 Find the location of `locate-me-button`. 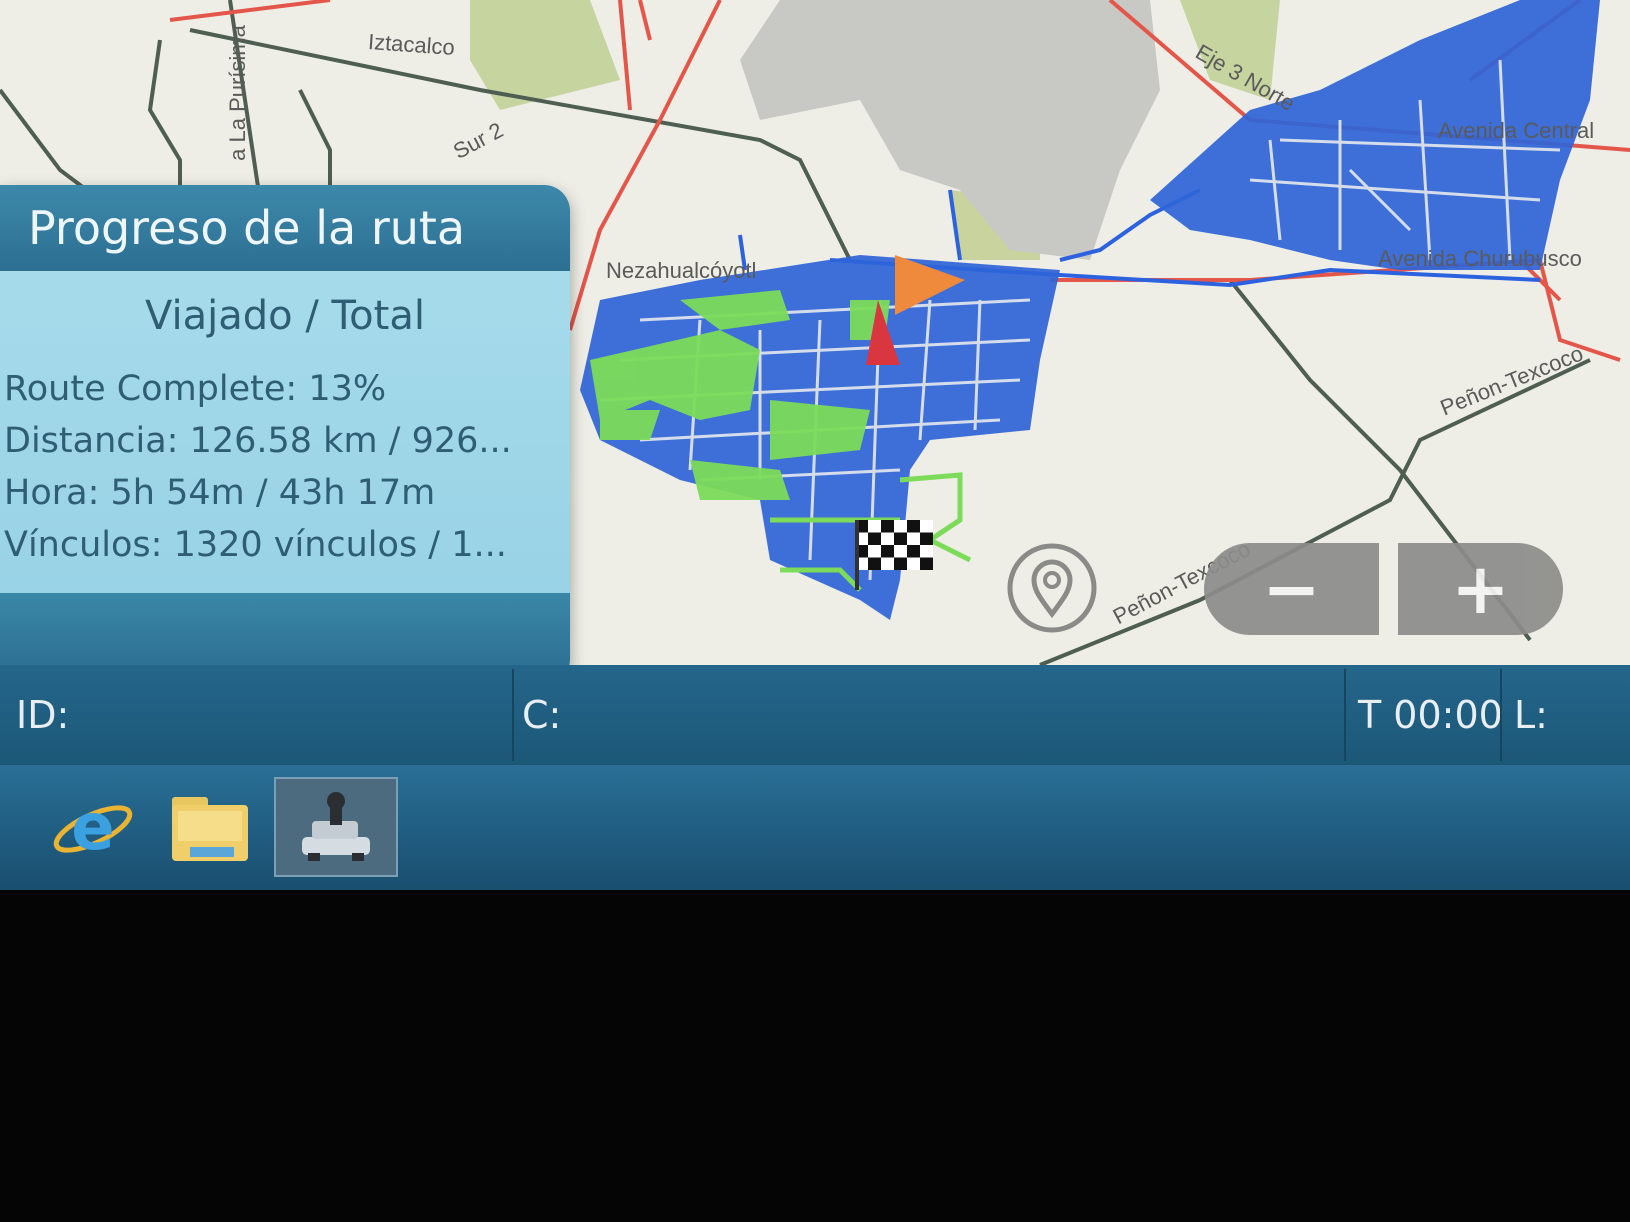

locate-me-button is located at coordinates (1052, 588).